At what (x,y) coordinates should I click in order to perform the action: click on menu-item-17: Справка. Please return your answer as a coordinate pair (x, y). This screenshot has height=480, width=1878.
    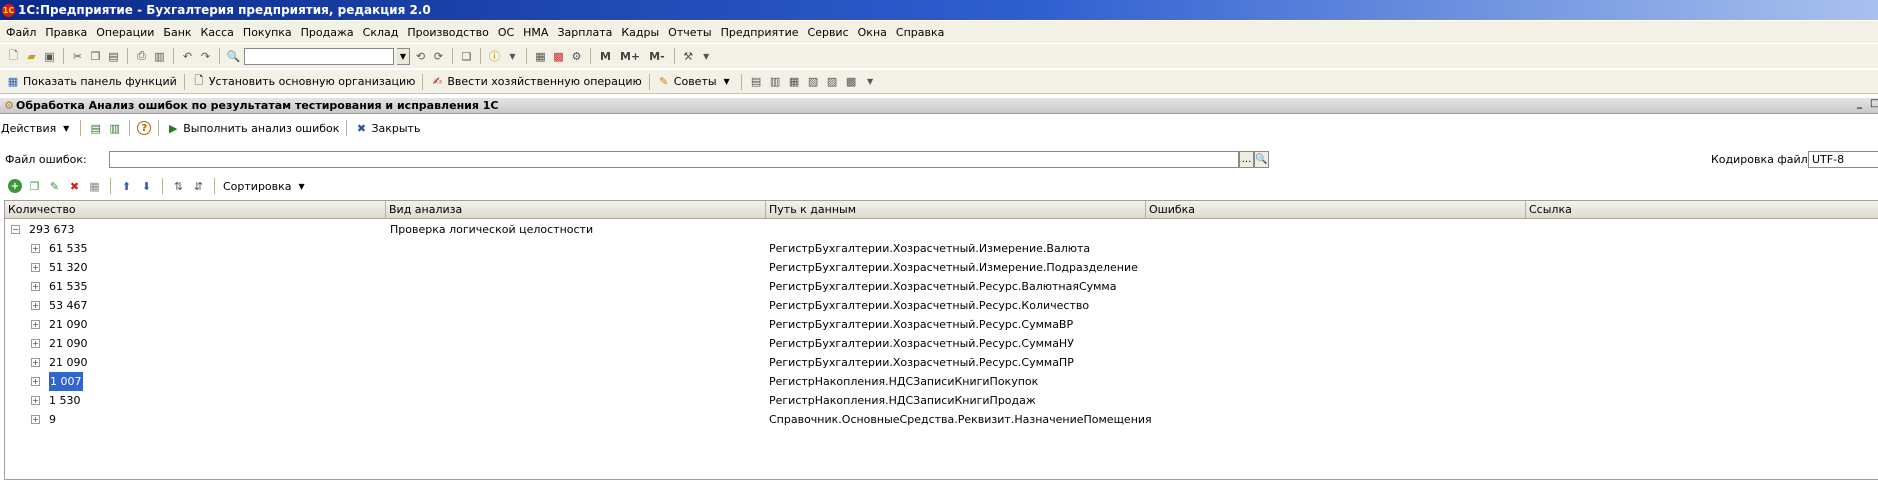
    Looking at the image, I should click on (920, 32).